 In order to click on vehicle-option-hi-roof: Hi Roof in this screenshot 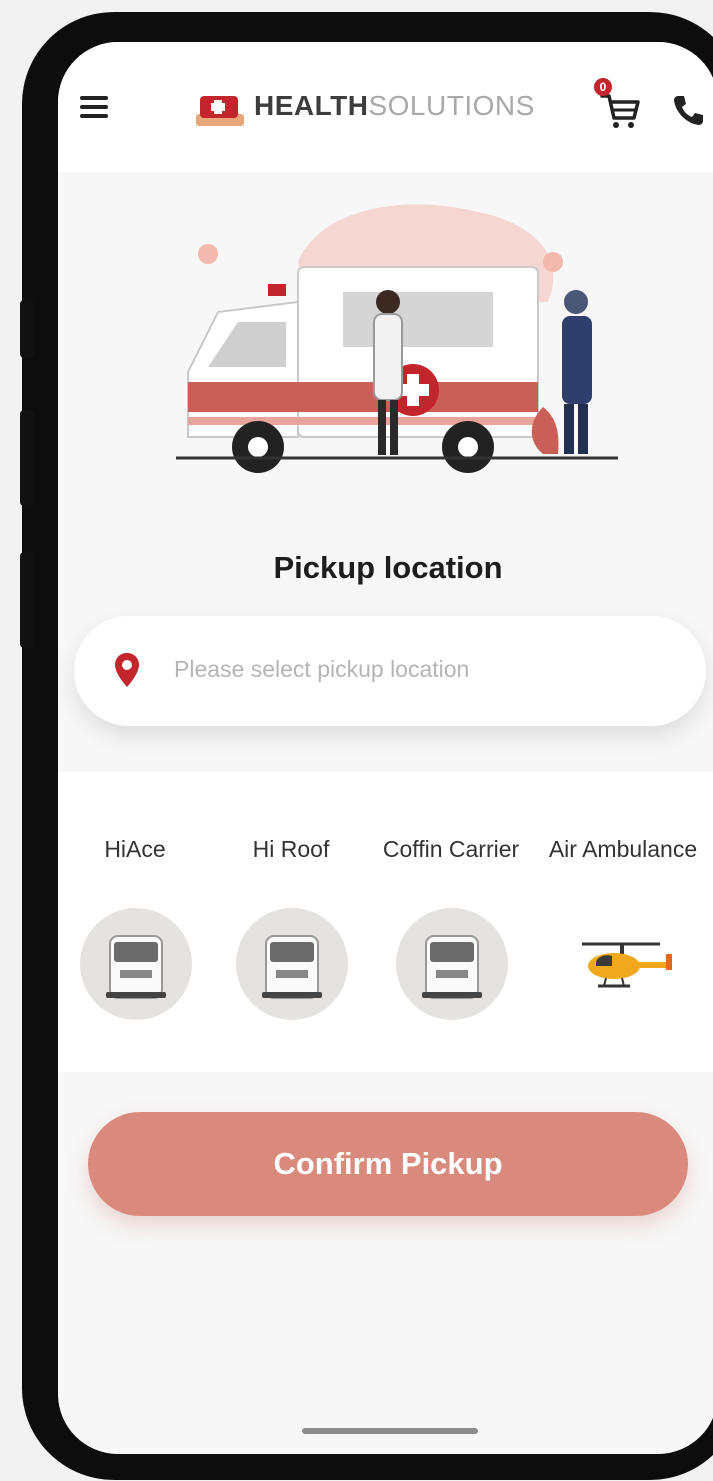, I will do `click(291, 928)`.